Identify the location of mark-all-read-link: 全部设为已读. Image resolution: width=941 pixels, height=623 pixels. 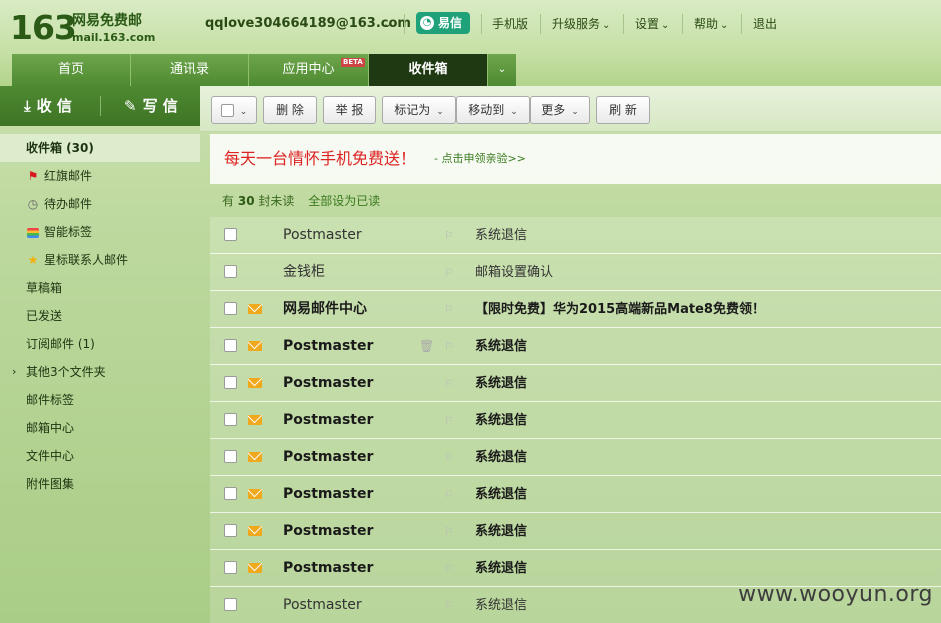
(344, 201).